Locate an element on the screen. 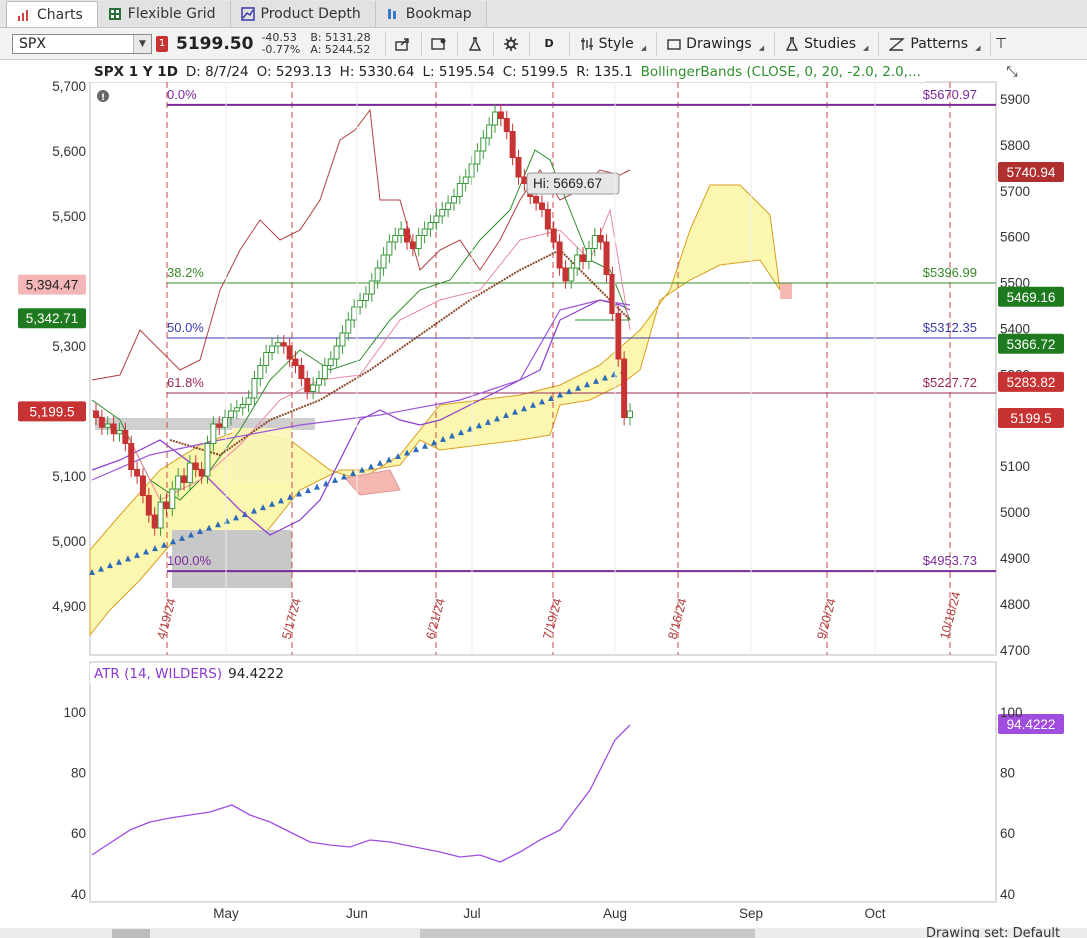 The image size is (1087, 938). left-price-badge-text: 5,394.47 is located at coordinates (52, 285).